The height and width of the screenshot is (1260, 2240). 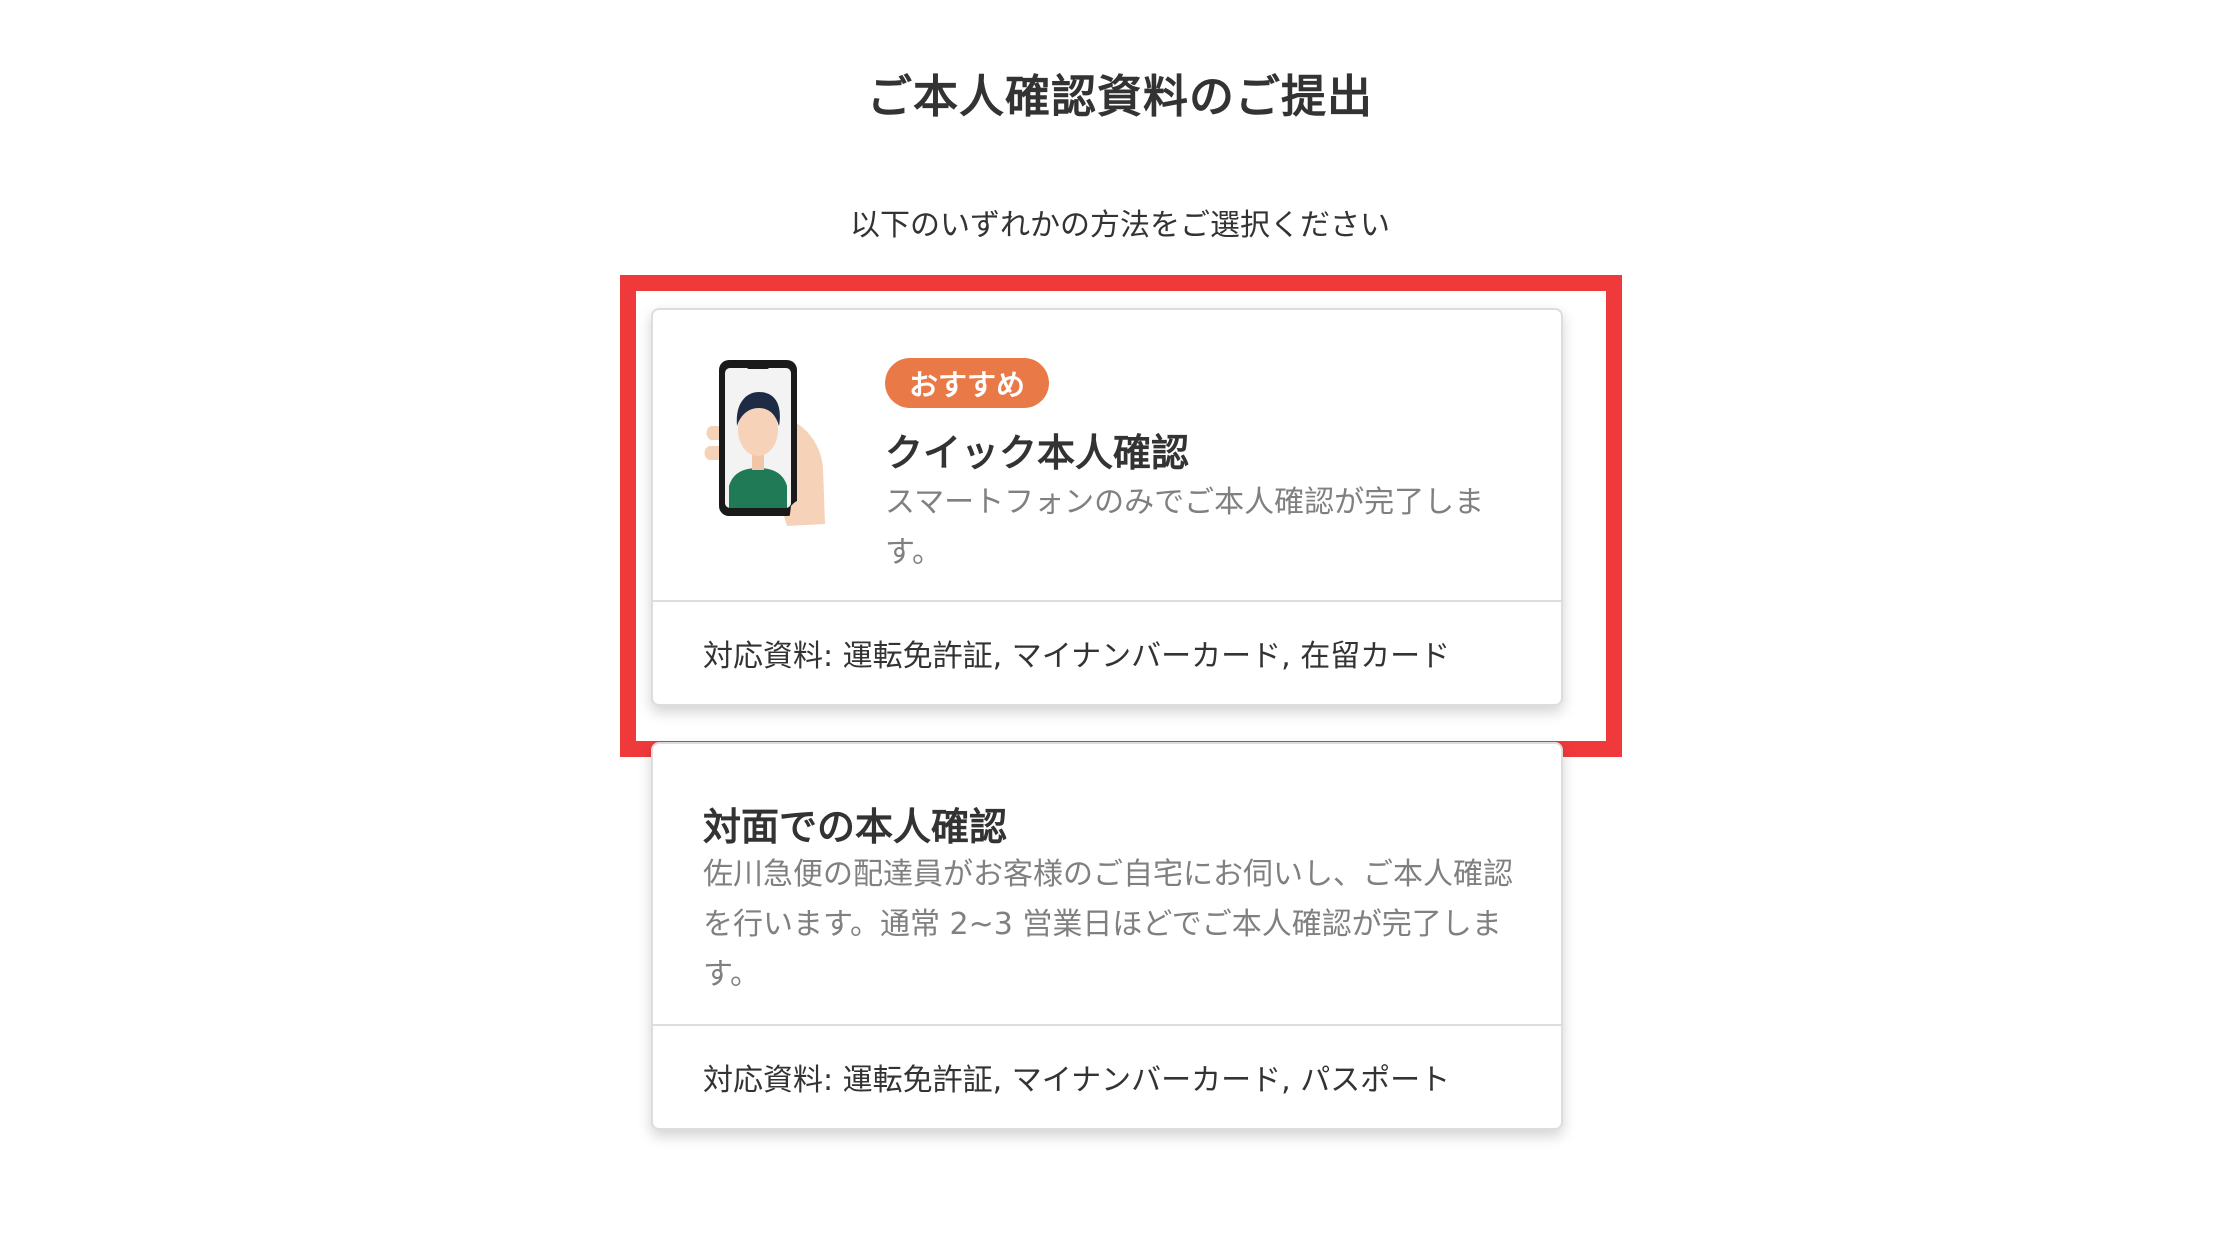 I want to click on smartphone-selfie-icon, so click(x=764, y=443).